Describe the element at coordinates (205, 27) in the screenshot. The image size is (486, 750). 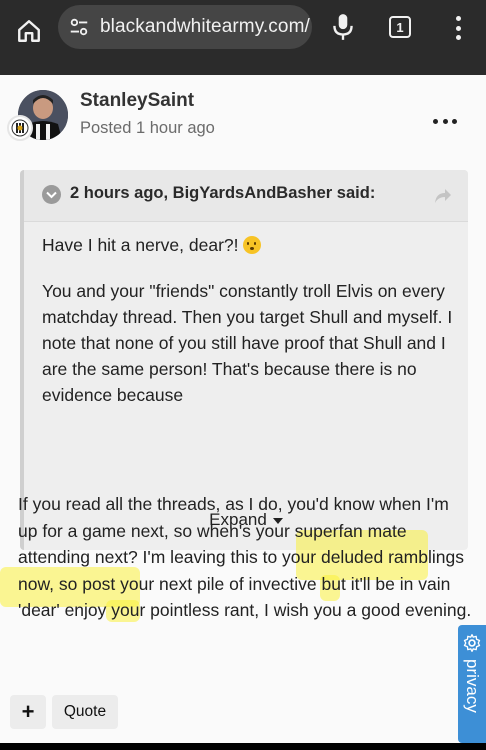
I see `url-text: blackandwhitearmy.com/` at that location.